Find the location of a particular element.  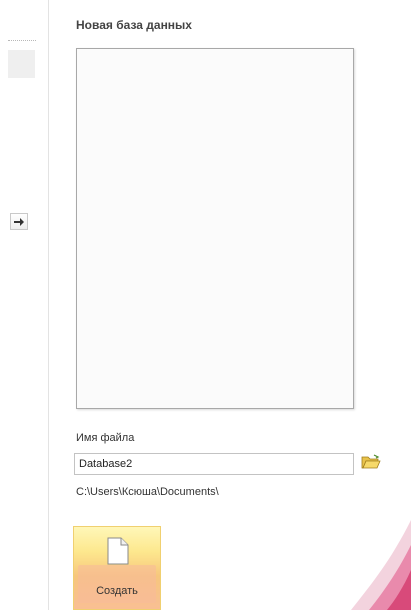

button-highlight is located at coordinates (117, 584).